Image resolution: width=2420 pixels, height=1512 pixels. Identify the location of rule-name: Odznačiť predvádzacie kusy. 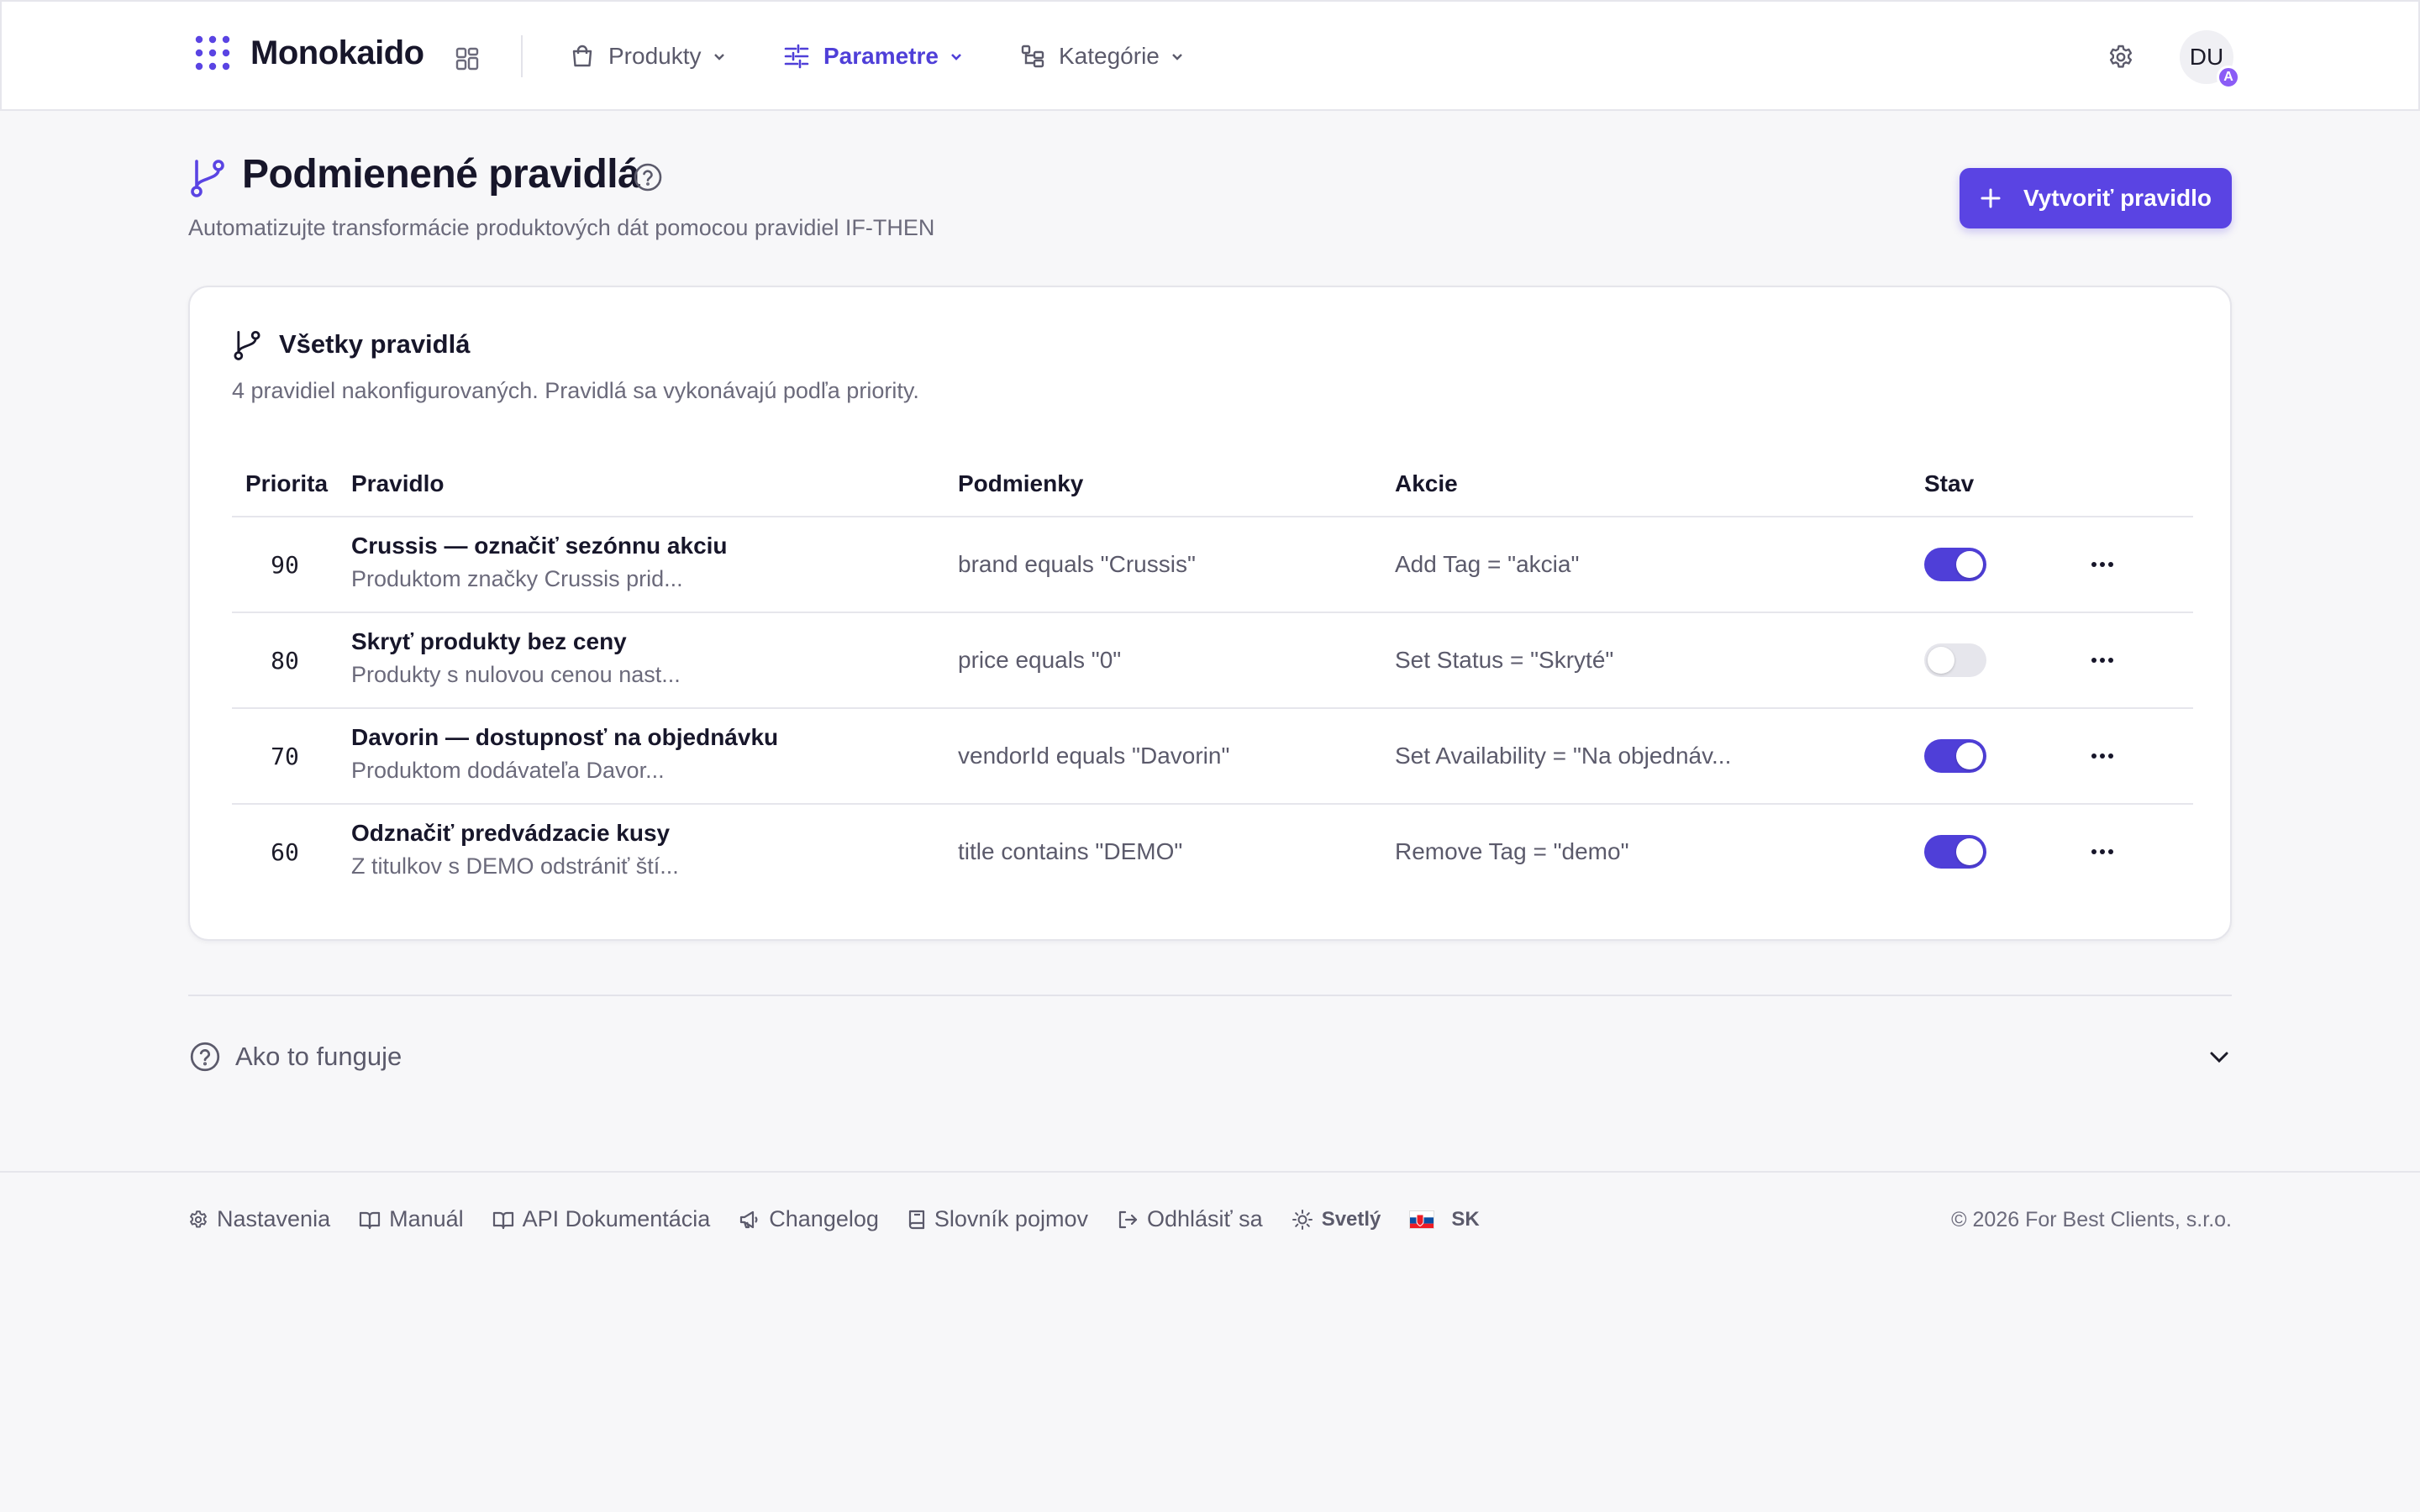
(511, 833).